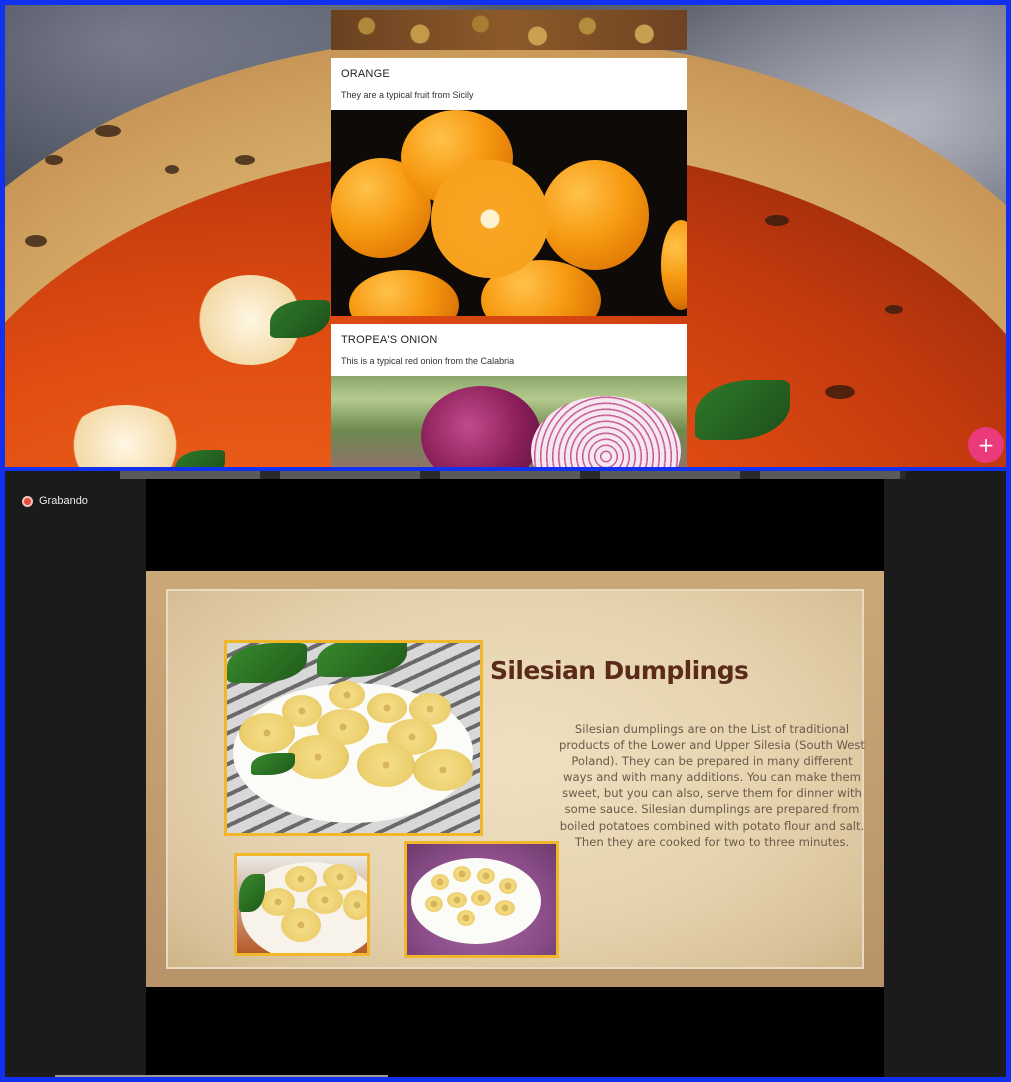  Describe the element at coordinates (509, 30) in the screenshot. I see `beans-photo` at that location.